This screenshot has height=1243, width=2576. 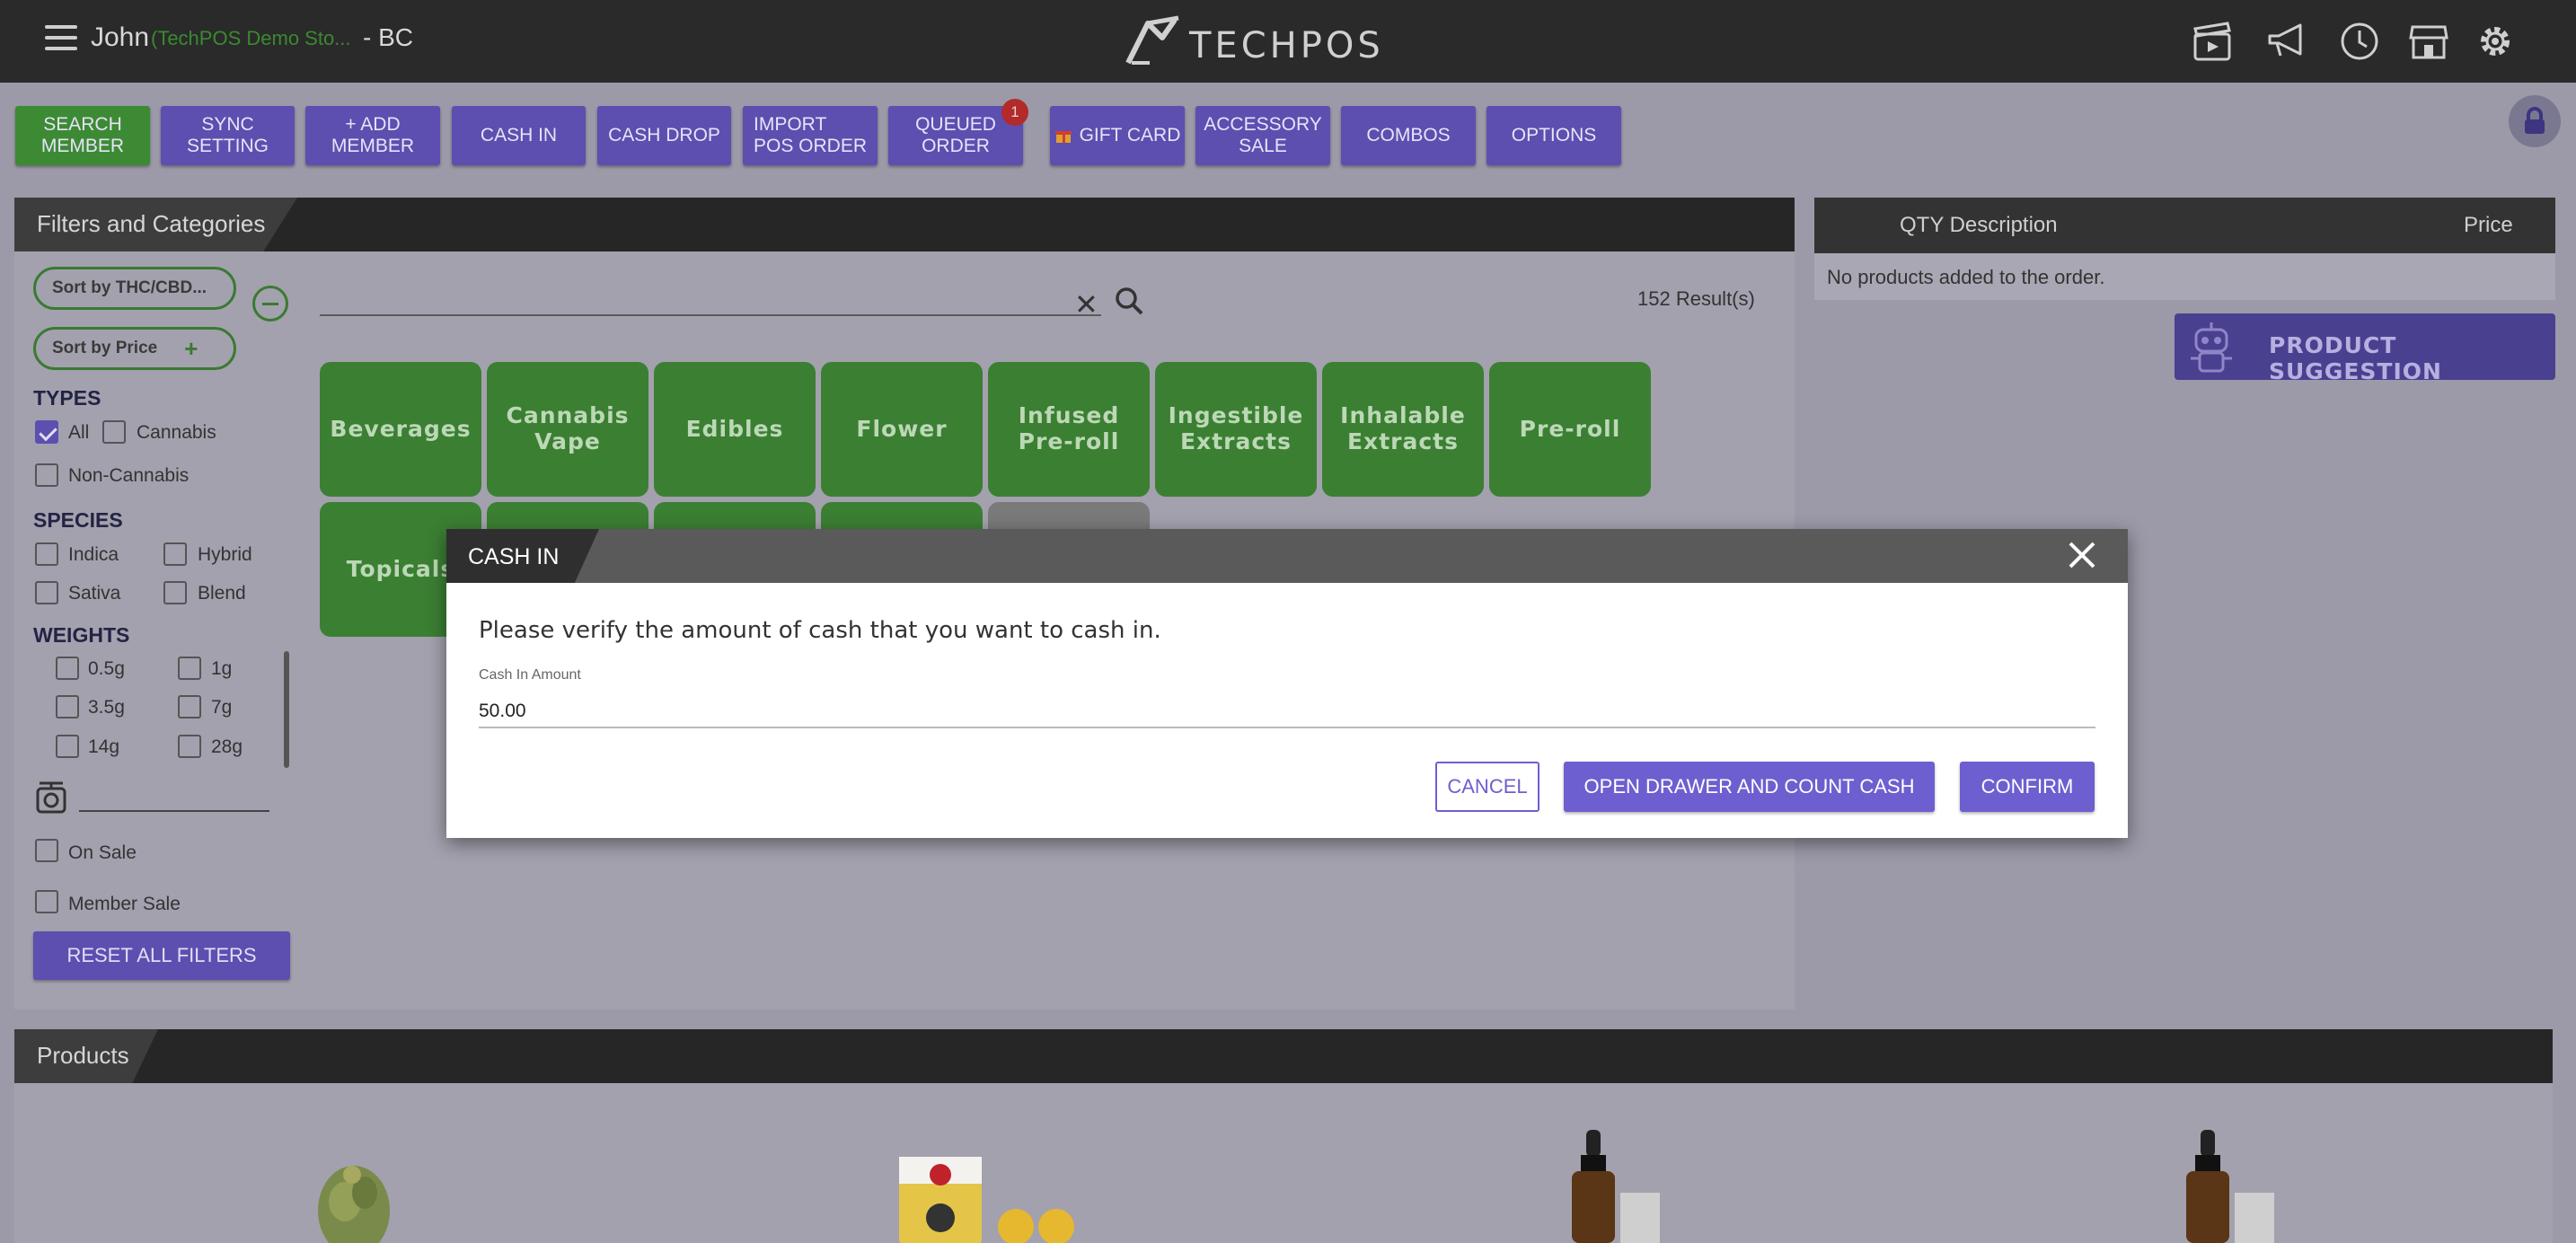 I want to click on open-drawer-label: OPEN DRAWER AND COUNT CASH, so click(x=1749, y=786).